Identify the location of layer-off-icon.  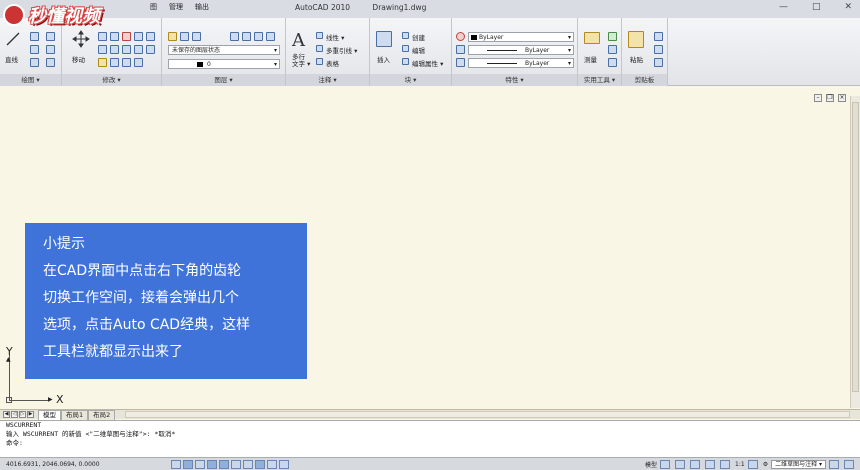
(270, 36).